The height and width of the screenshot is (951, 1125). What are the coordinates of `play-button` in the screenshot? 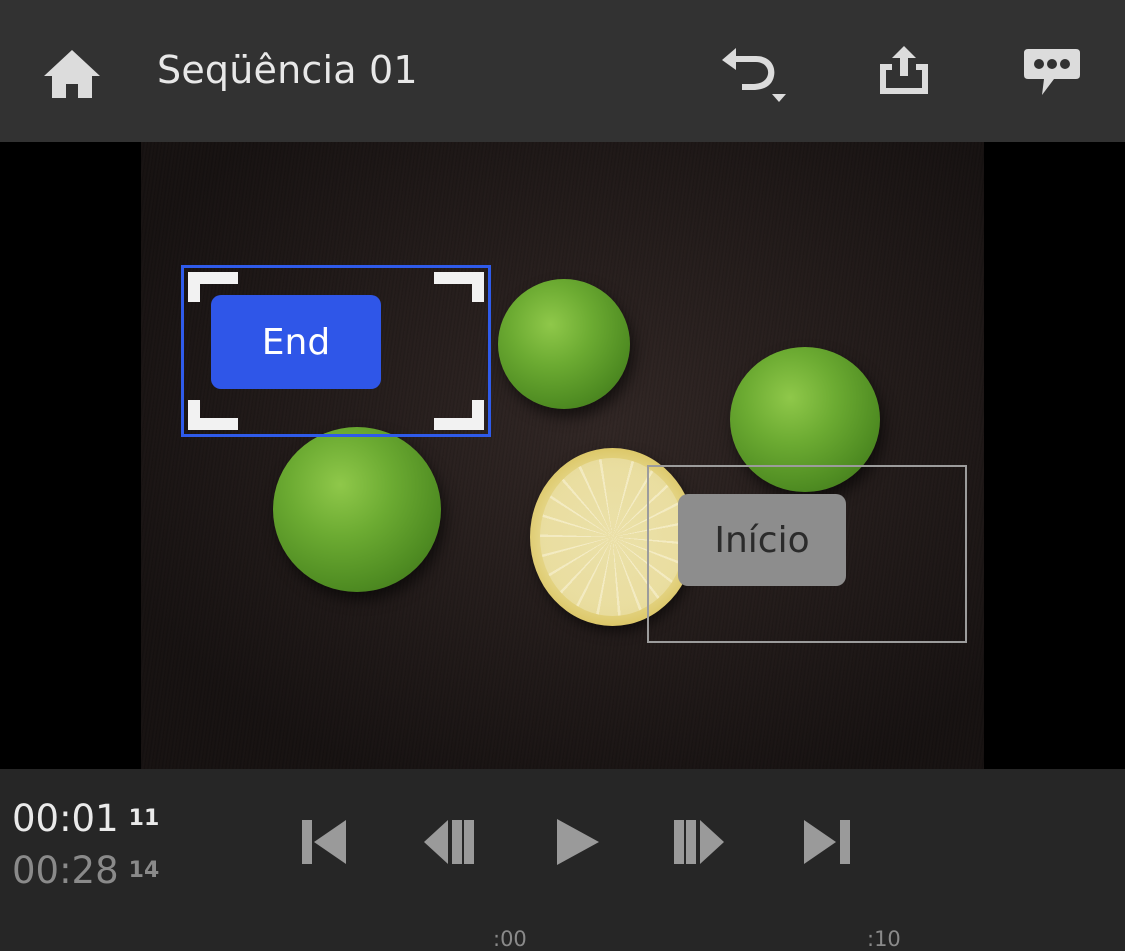 It's located at (576, 842).